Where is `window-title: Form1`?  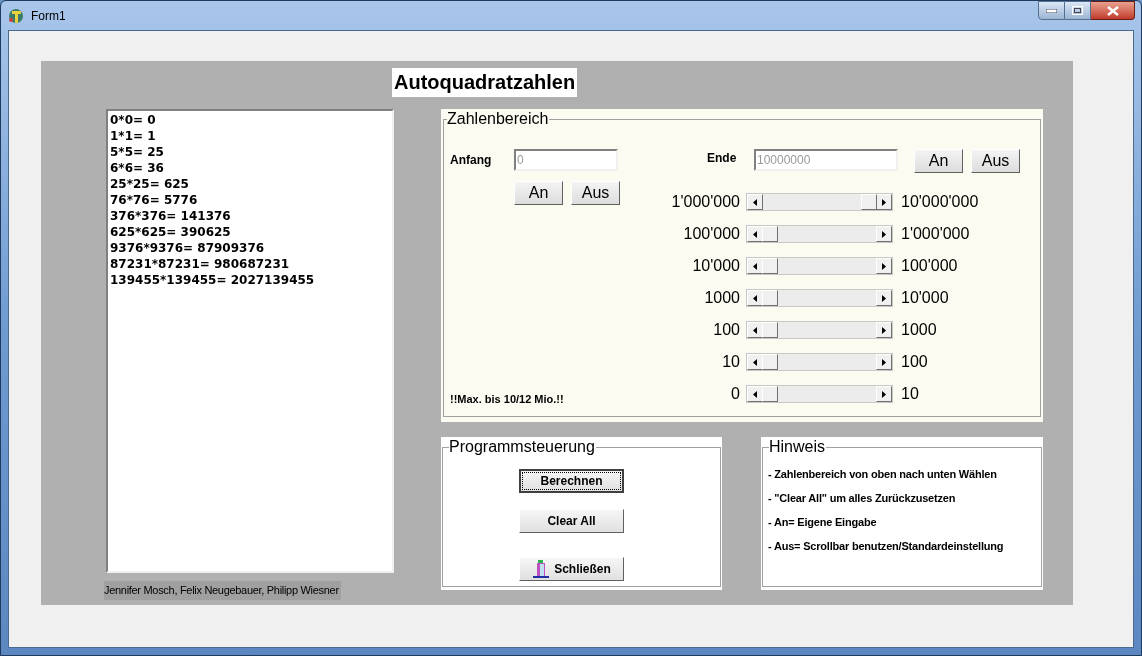 window-title: Form1 is located at coordinates (48, 16).